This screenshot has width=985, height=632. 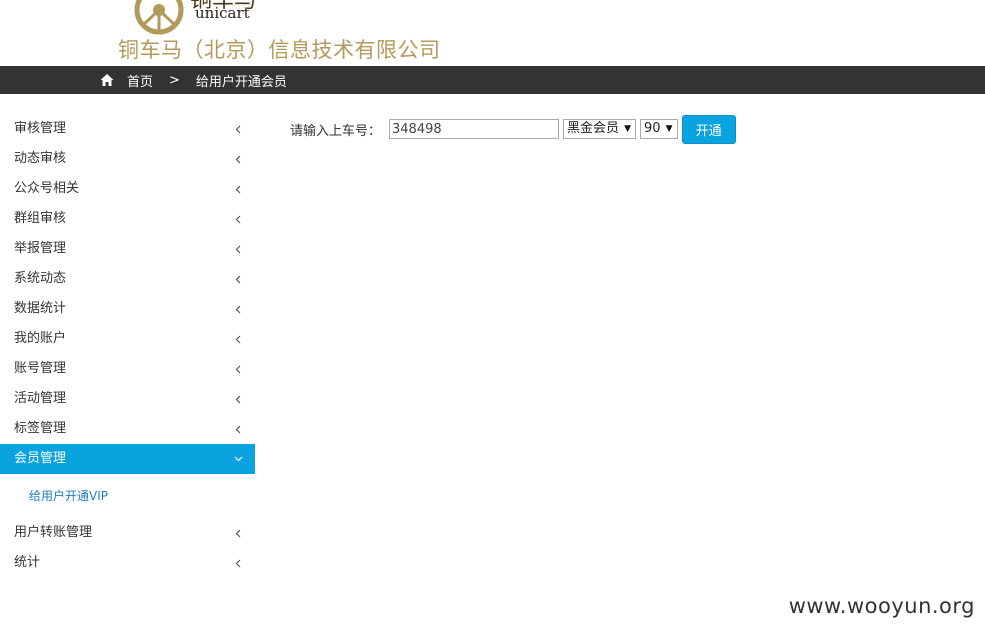 I want to click on breadcrumb-home-link: 首页, so click(x=140, y=80).